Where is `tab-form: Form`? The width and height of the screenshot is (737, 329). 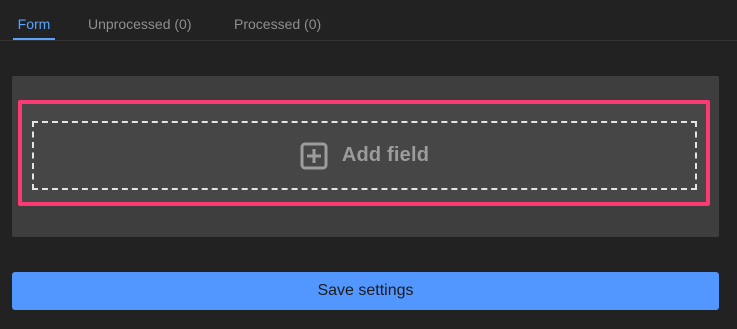 tab-form: Form is located at coordinates (34, 27).